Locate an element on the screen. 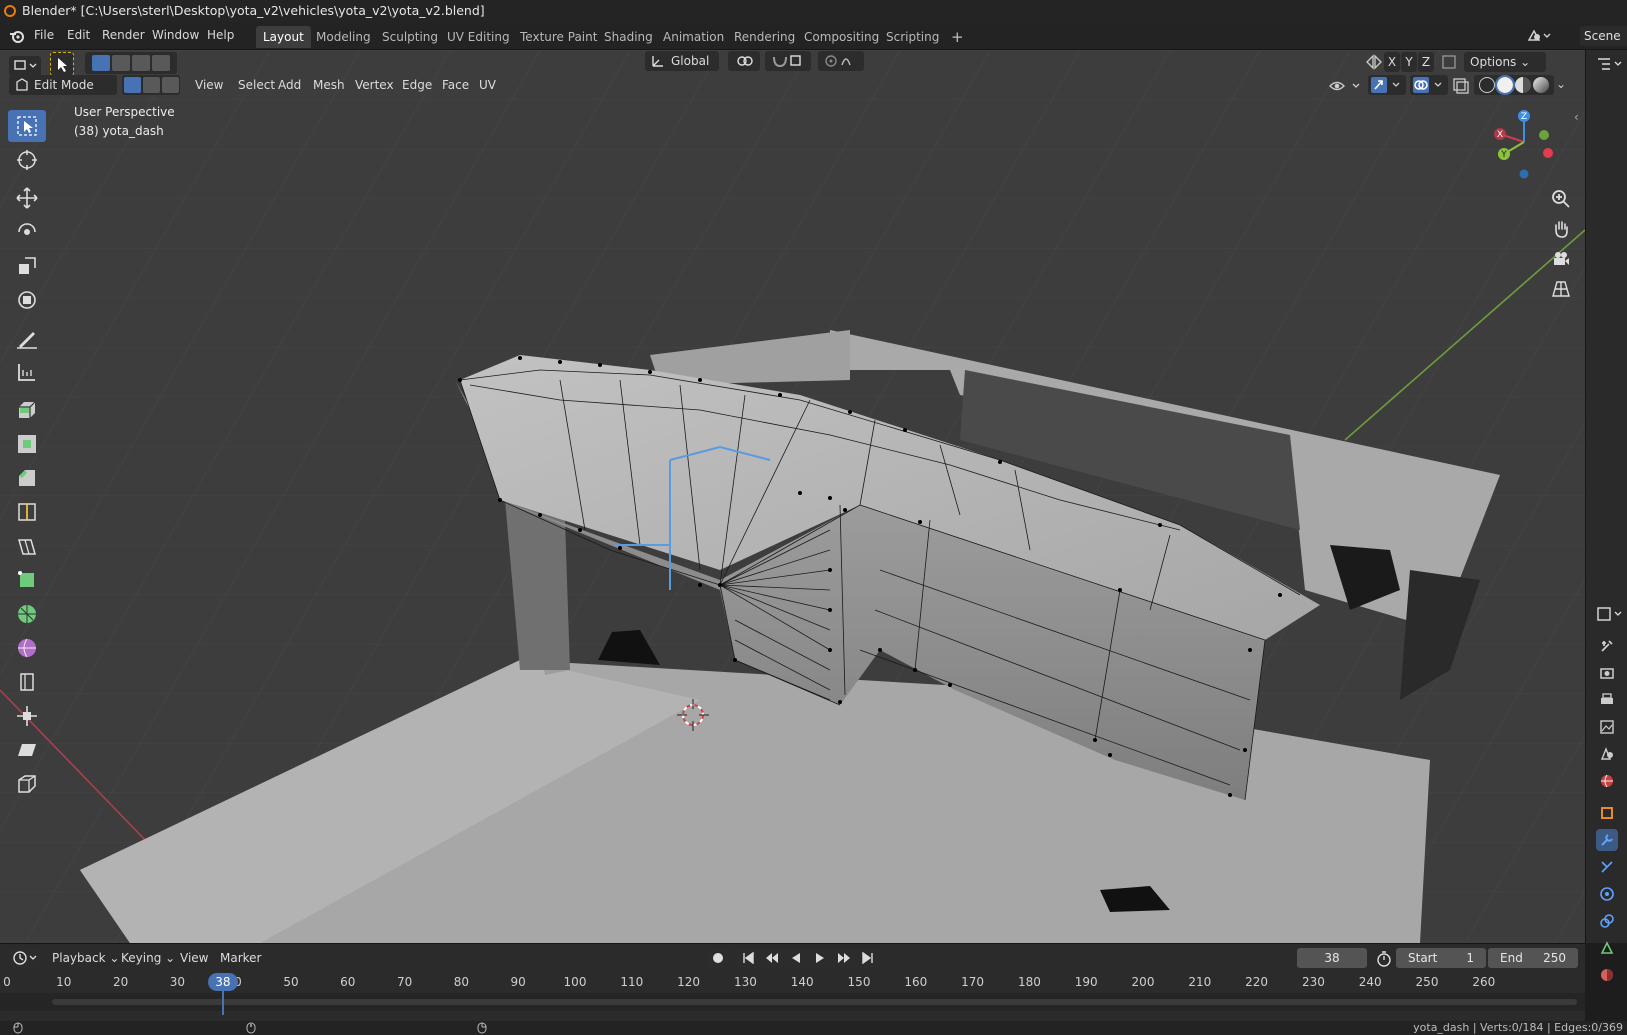 This screenshot has width=1627, height=1035. menu-add: Add is located at coordinates (289, 85).